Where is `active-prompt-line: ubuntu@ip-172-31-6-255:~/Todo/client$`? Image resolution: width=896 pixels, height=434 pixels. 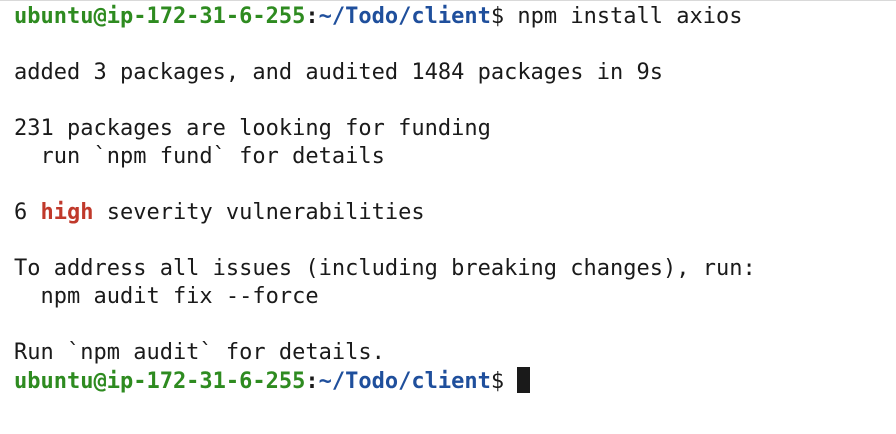 active-prompt-line: ubuntu@ip-172-31-6-255:~/Todo/client$ is located at coordinates (455, 381).